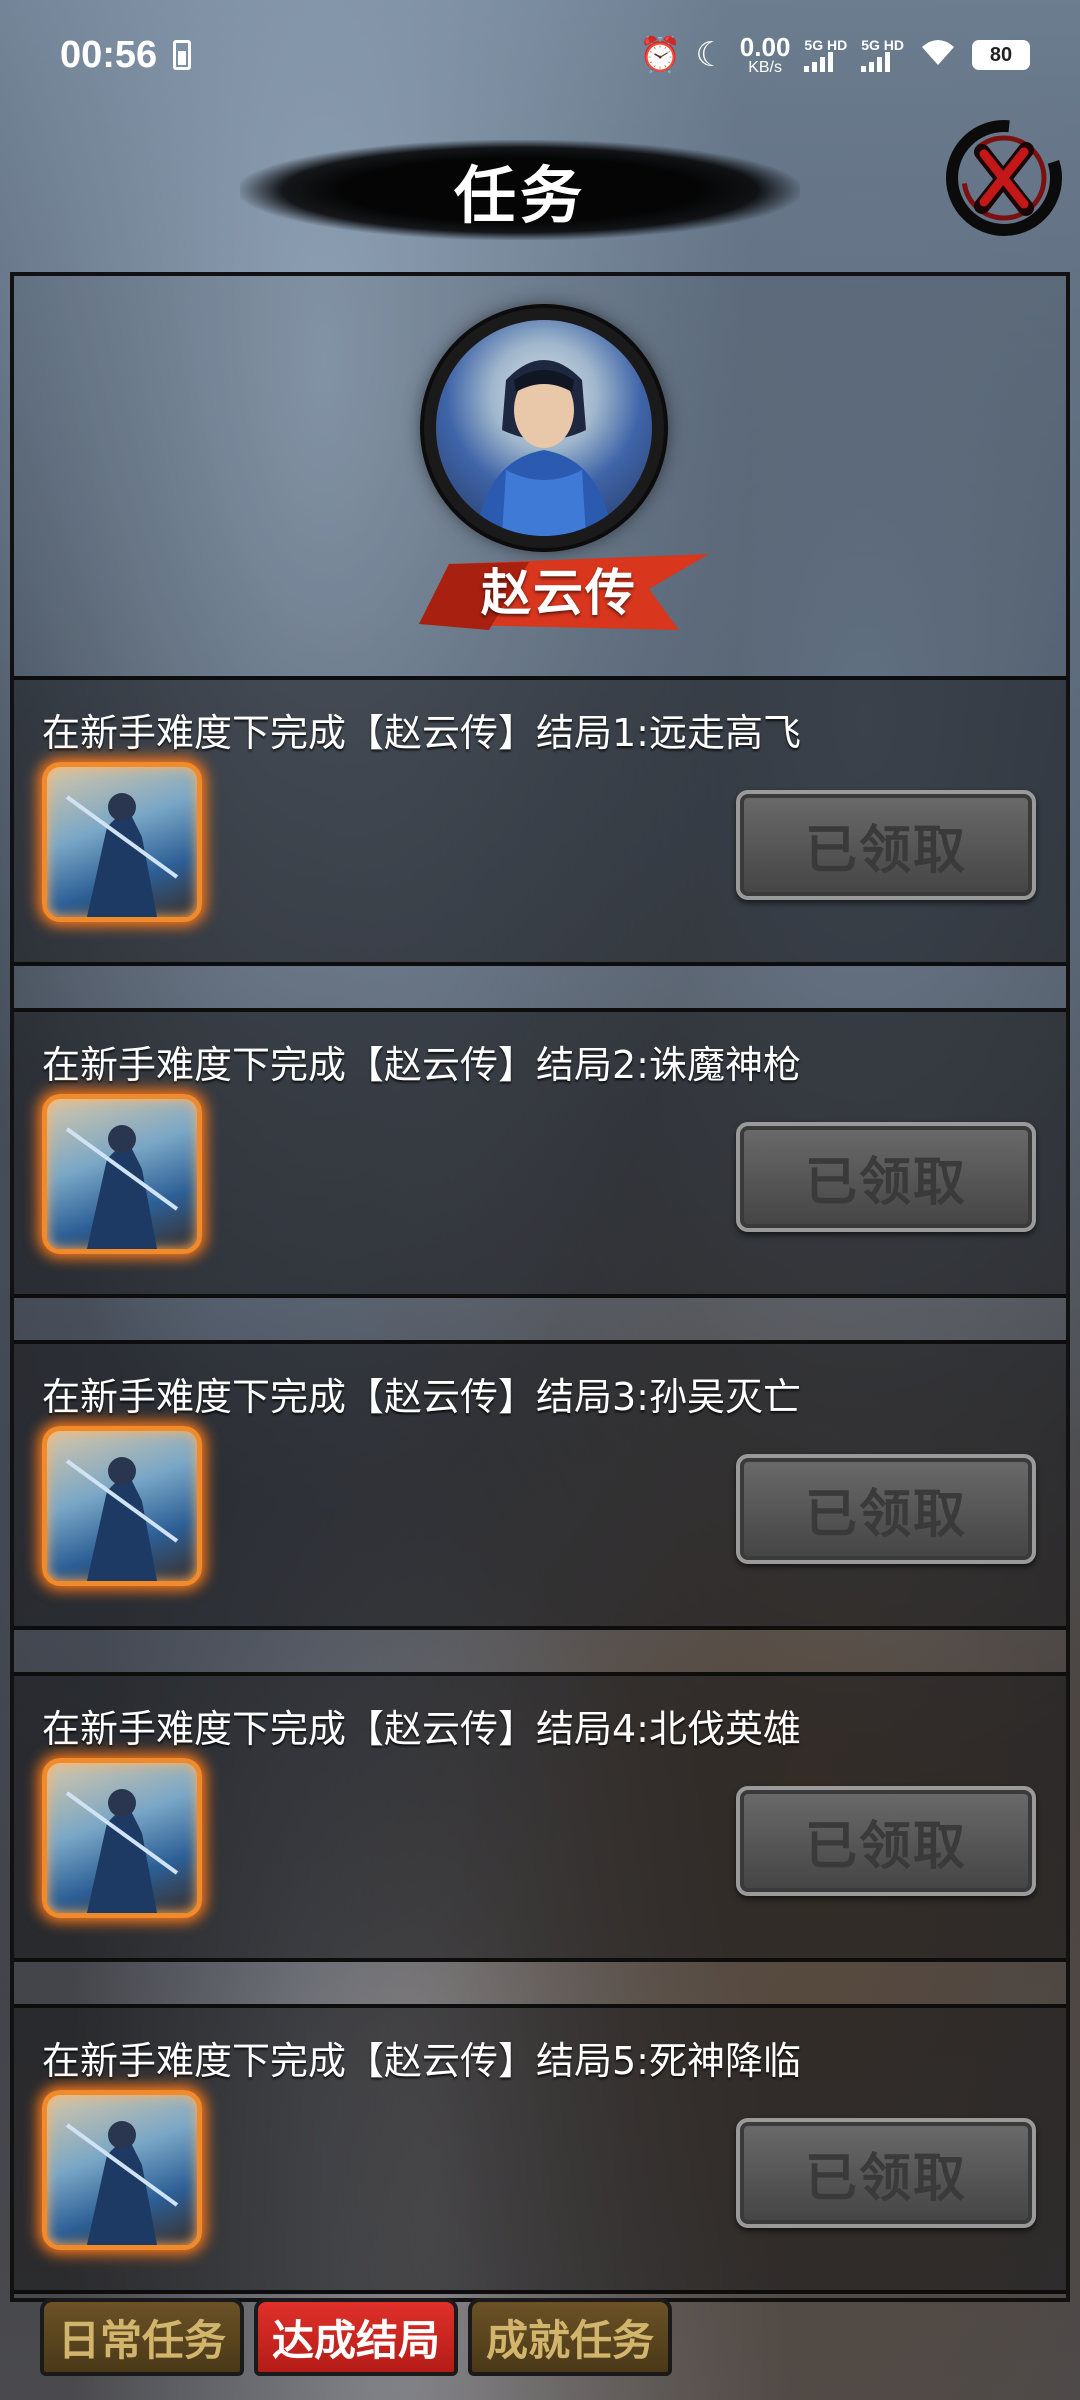 This screenshot has height=2400, width=1080. I want to click on net-speed-unit: KB/s, so click(765, 67).